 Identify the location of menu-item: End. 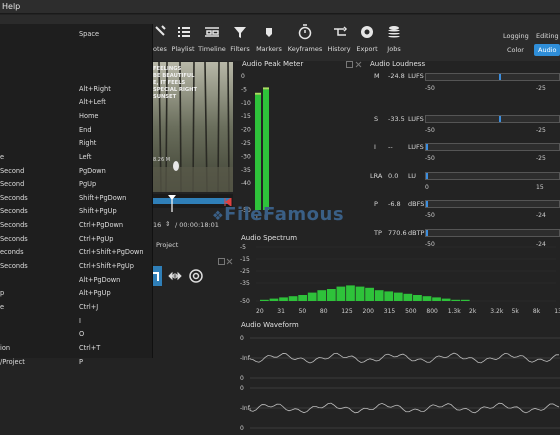
(76, 131).